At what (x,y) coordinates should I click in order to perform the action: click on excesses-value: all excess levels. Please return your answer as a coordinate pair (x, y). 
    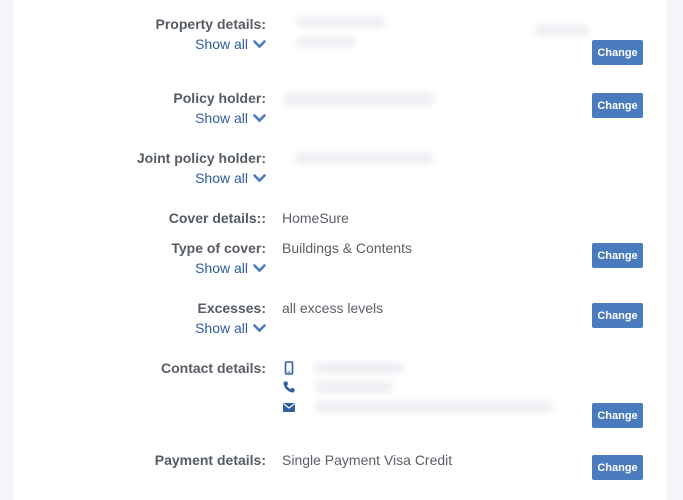
    Looking at the image, I should click on (333, 308).